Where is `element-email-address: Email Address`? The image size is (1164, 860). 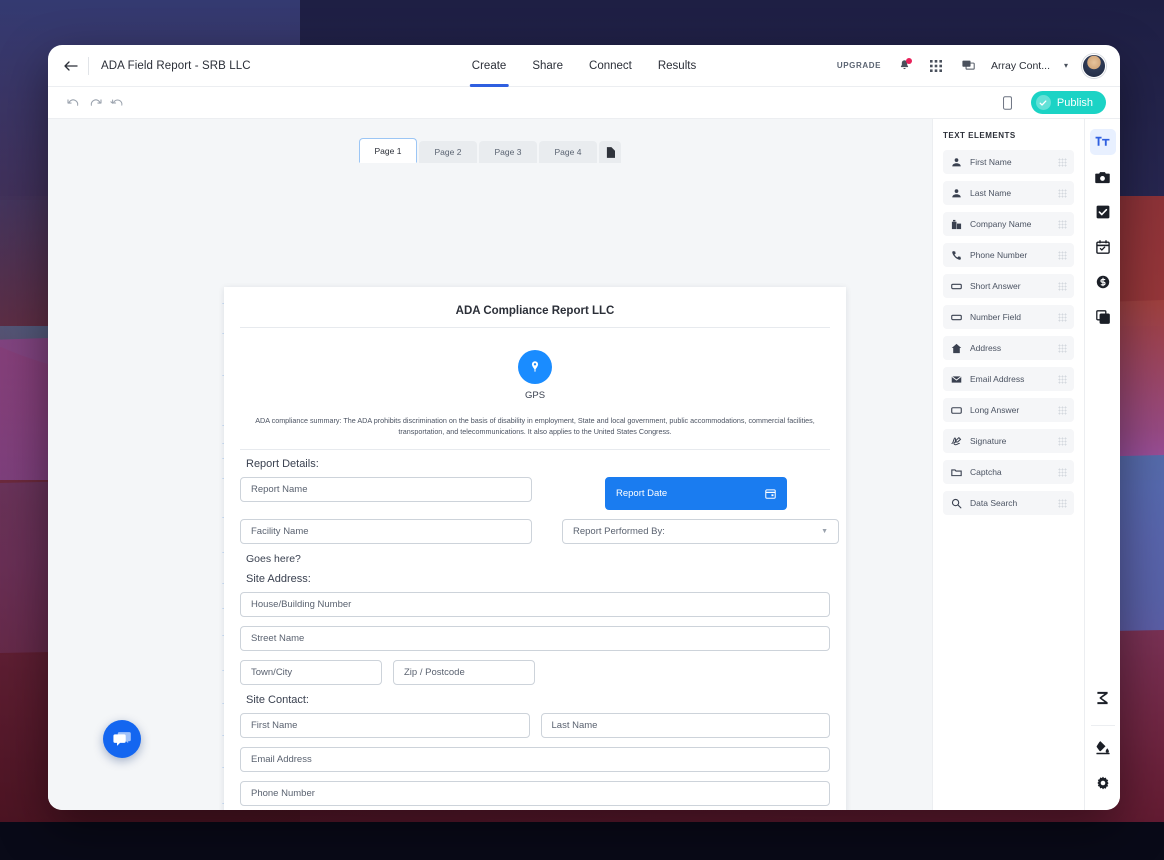
element-email-address: Email Address is located at coordinates (1008, 379).